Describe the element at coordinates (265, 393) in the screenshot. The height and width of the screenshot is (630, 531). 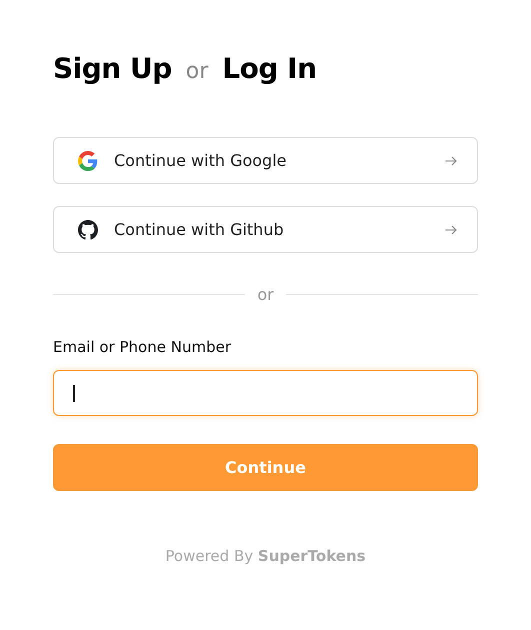
I see `email-field` at that location.